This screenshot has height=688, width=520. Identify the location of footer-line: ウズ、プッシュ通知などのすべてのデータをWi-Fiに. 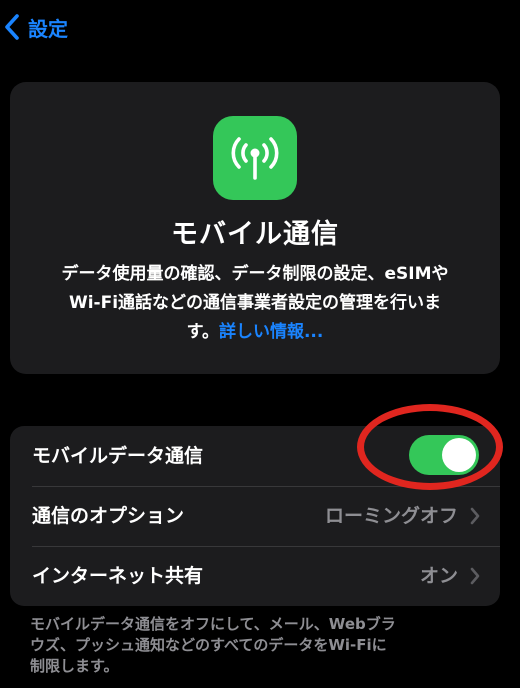
(208, 645).